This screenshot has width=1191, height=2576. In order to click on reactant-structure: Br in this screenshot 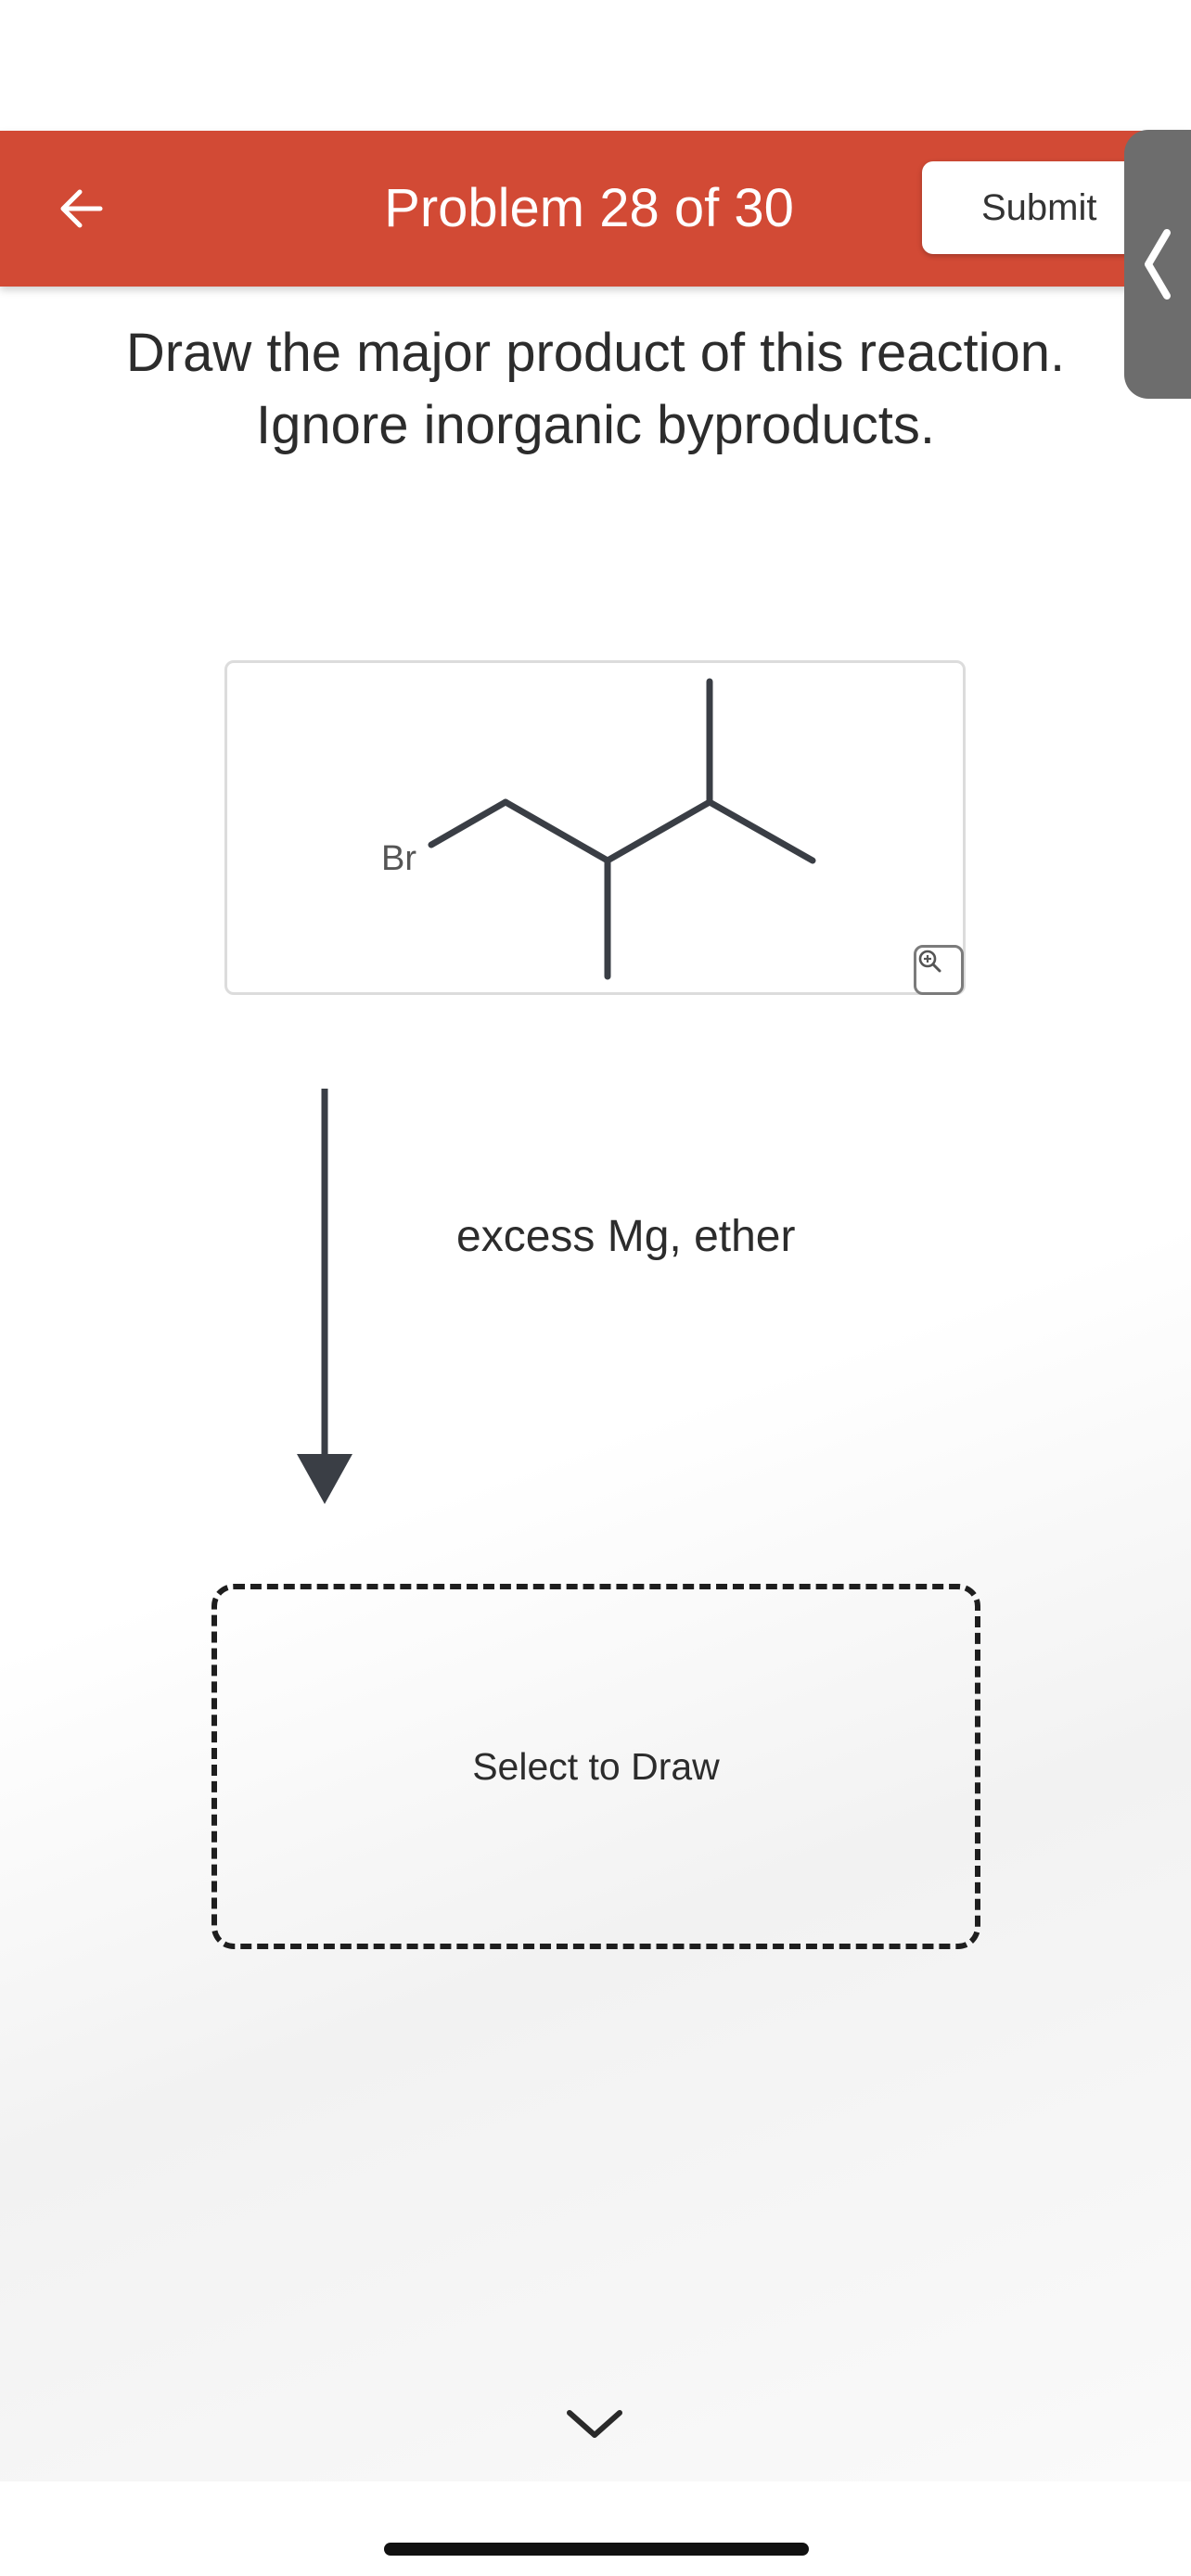, I will do `click(595, 827)`.